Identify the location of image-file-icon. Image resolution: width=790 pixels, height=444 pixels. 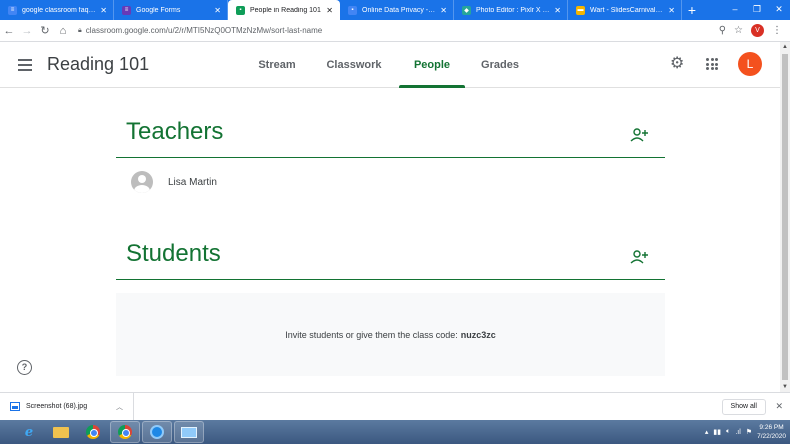
(15, 406).